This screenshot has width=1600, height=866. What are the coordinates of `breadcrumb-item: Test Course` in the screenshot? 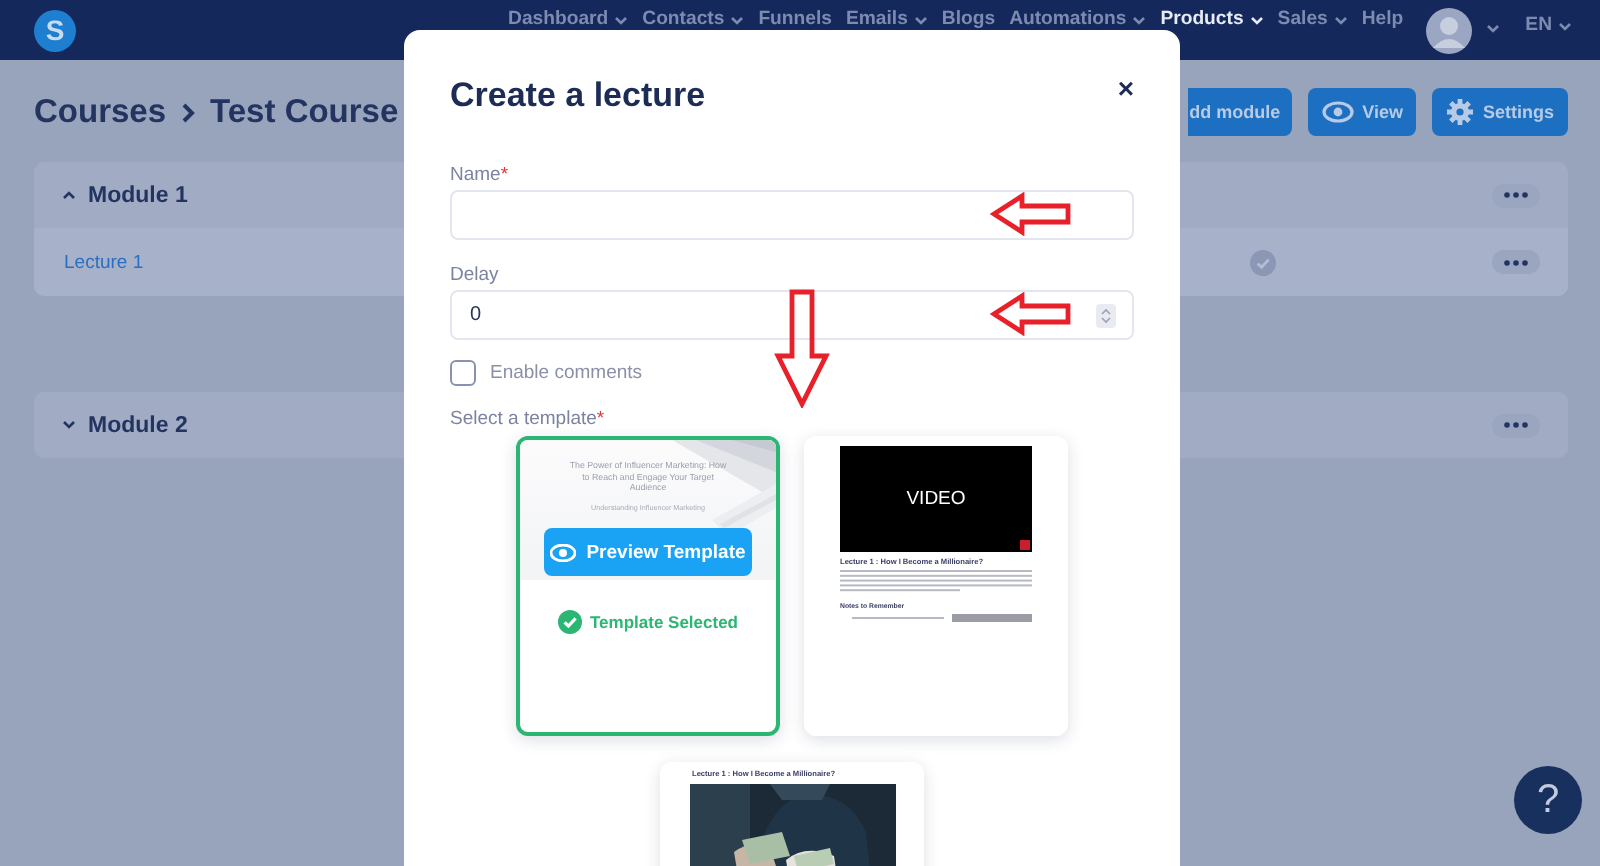 It's located at (304, 112).